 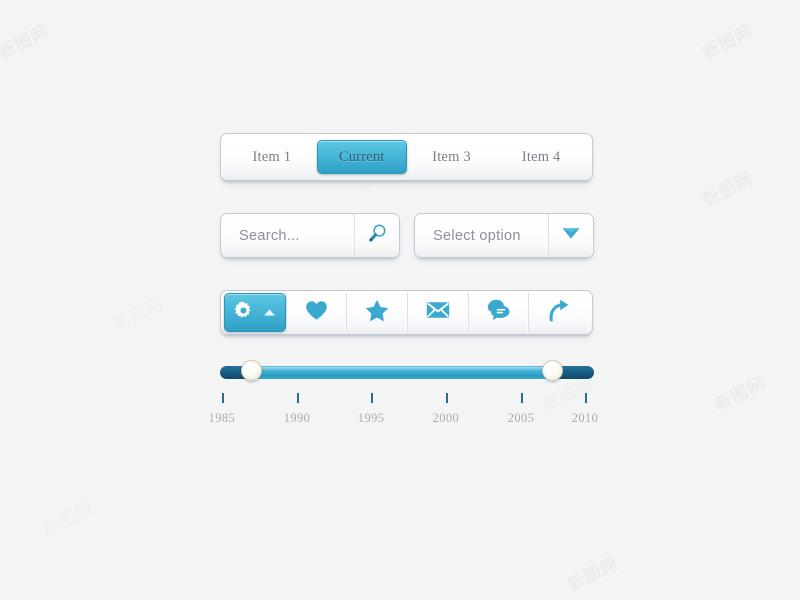 What do you see at coordinates (251, 370) in the screenshot?
I see `slider-handle-low` at bounding box center [251, 370].